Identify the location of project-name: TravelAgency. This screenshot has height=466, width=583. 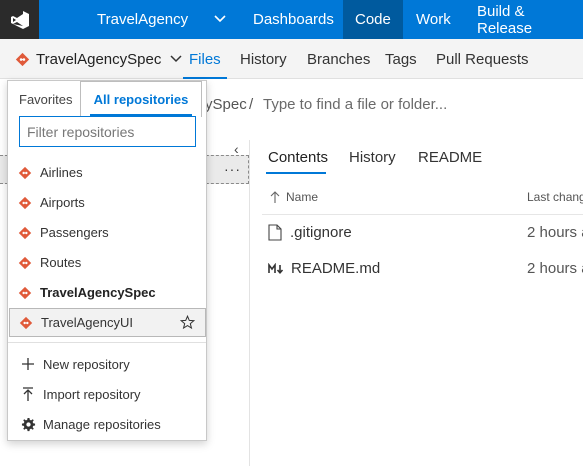
(143, 19).